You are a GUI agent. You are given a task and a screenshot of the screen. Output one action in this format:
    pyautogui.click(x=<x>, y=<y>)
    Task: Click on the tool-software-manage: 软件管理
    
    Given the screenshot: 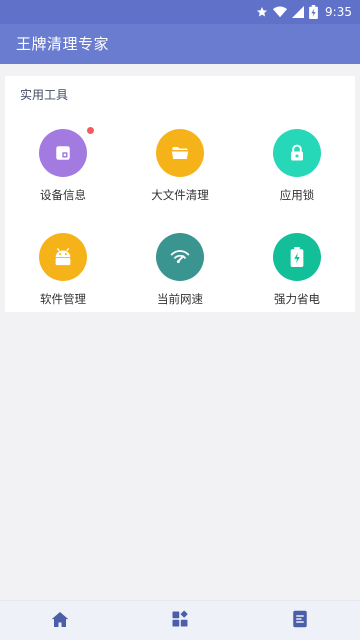 What is the action you would take?
    pyautogui.click(x=63, y=275)
    